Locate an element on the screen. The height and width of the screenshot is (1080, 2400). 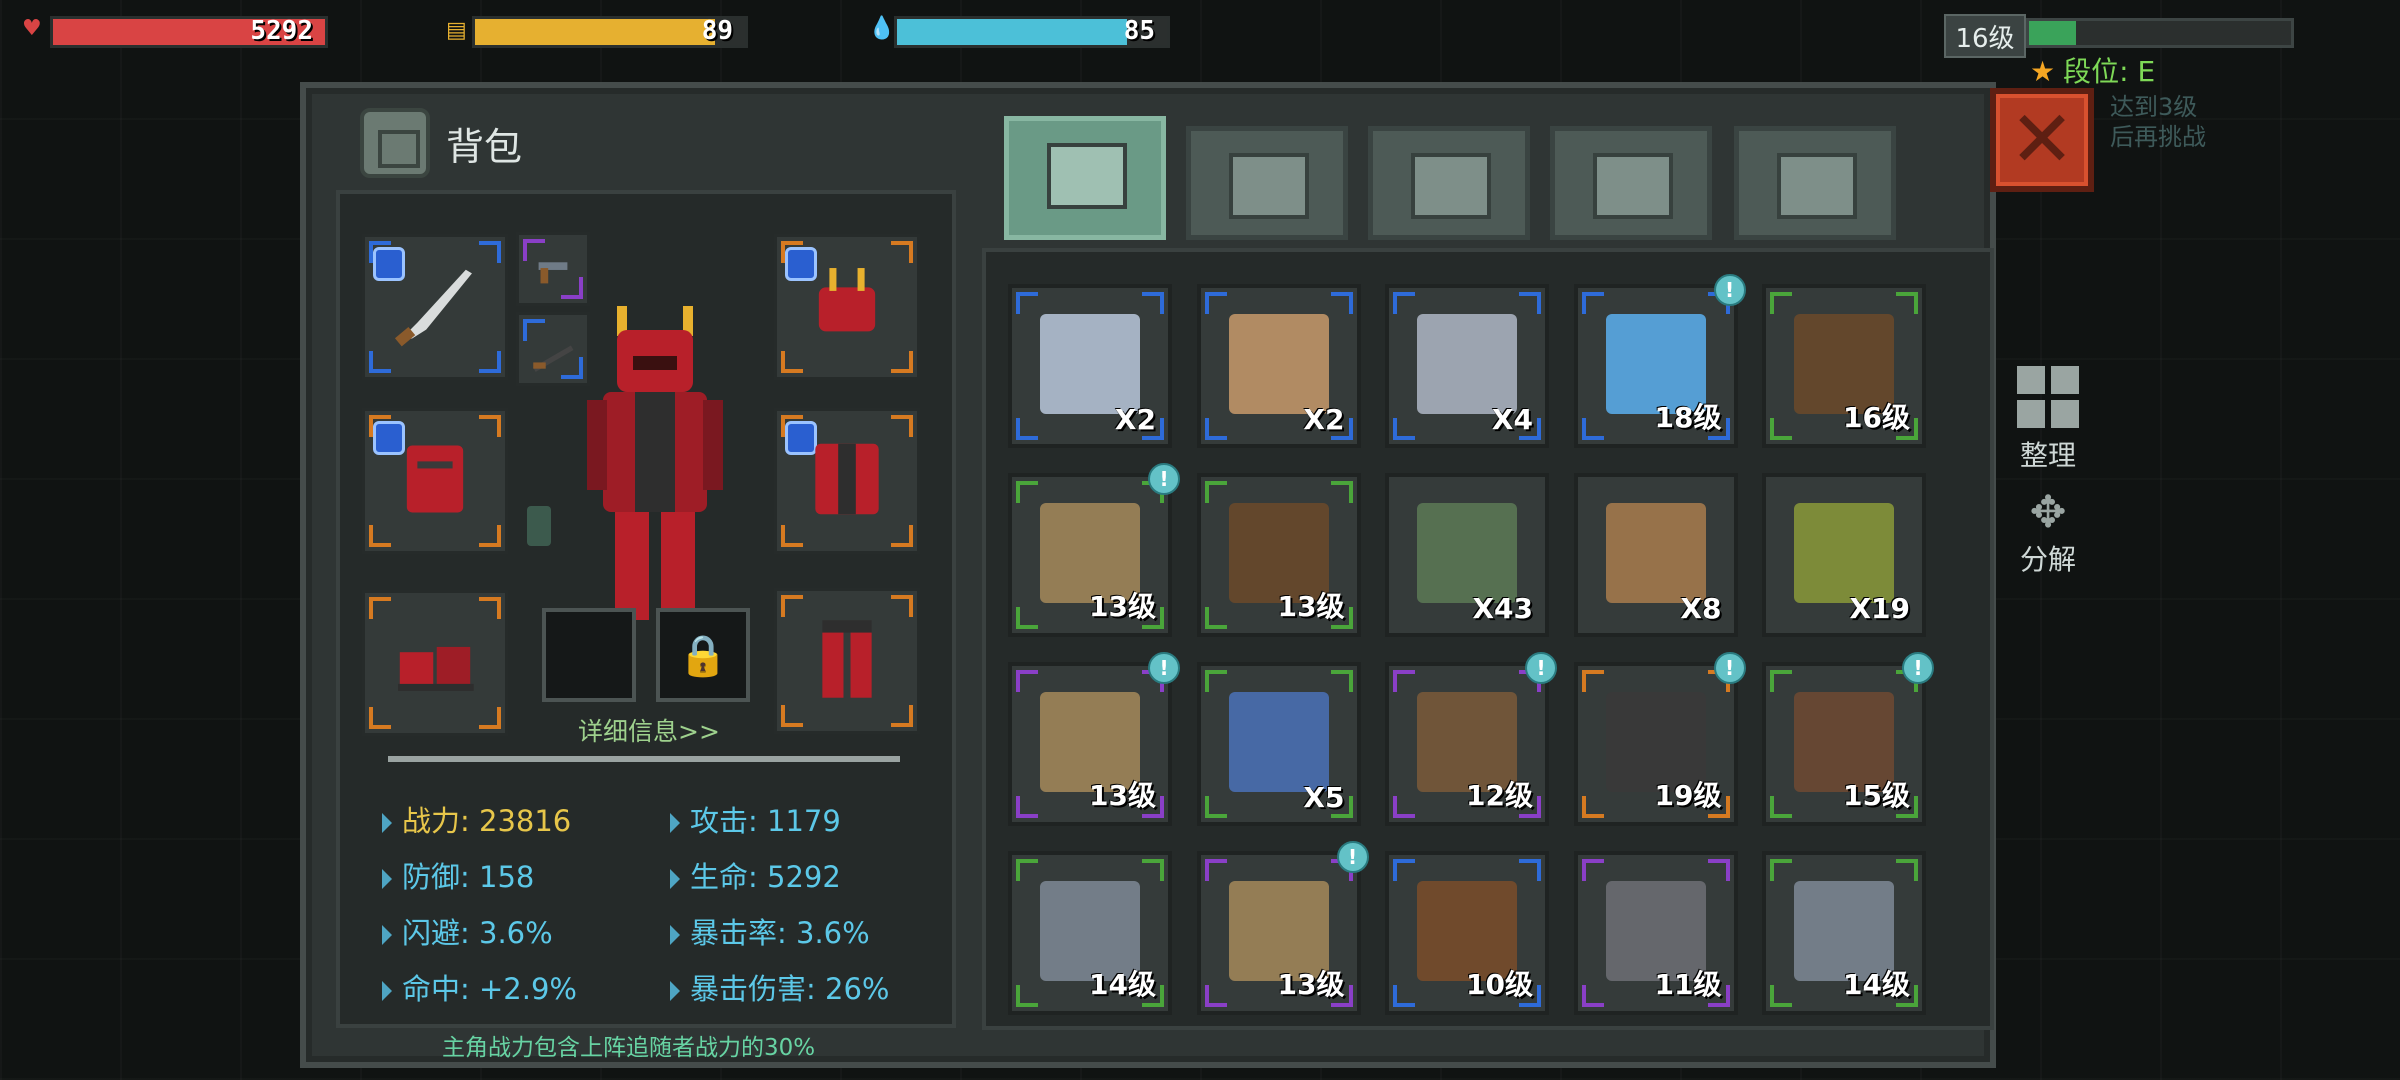
inventory-slot-herbs: X19 is located at coordinates (1844, 555).